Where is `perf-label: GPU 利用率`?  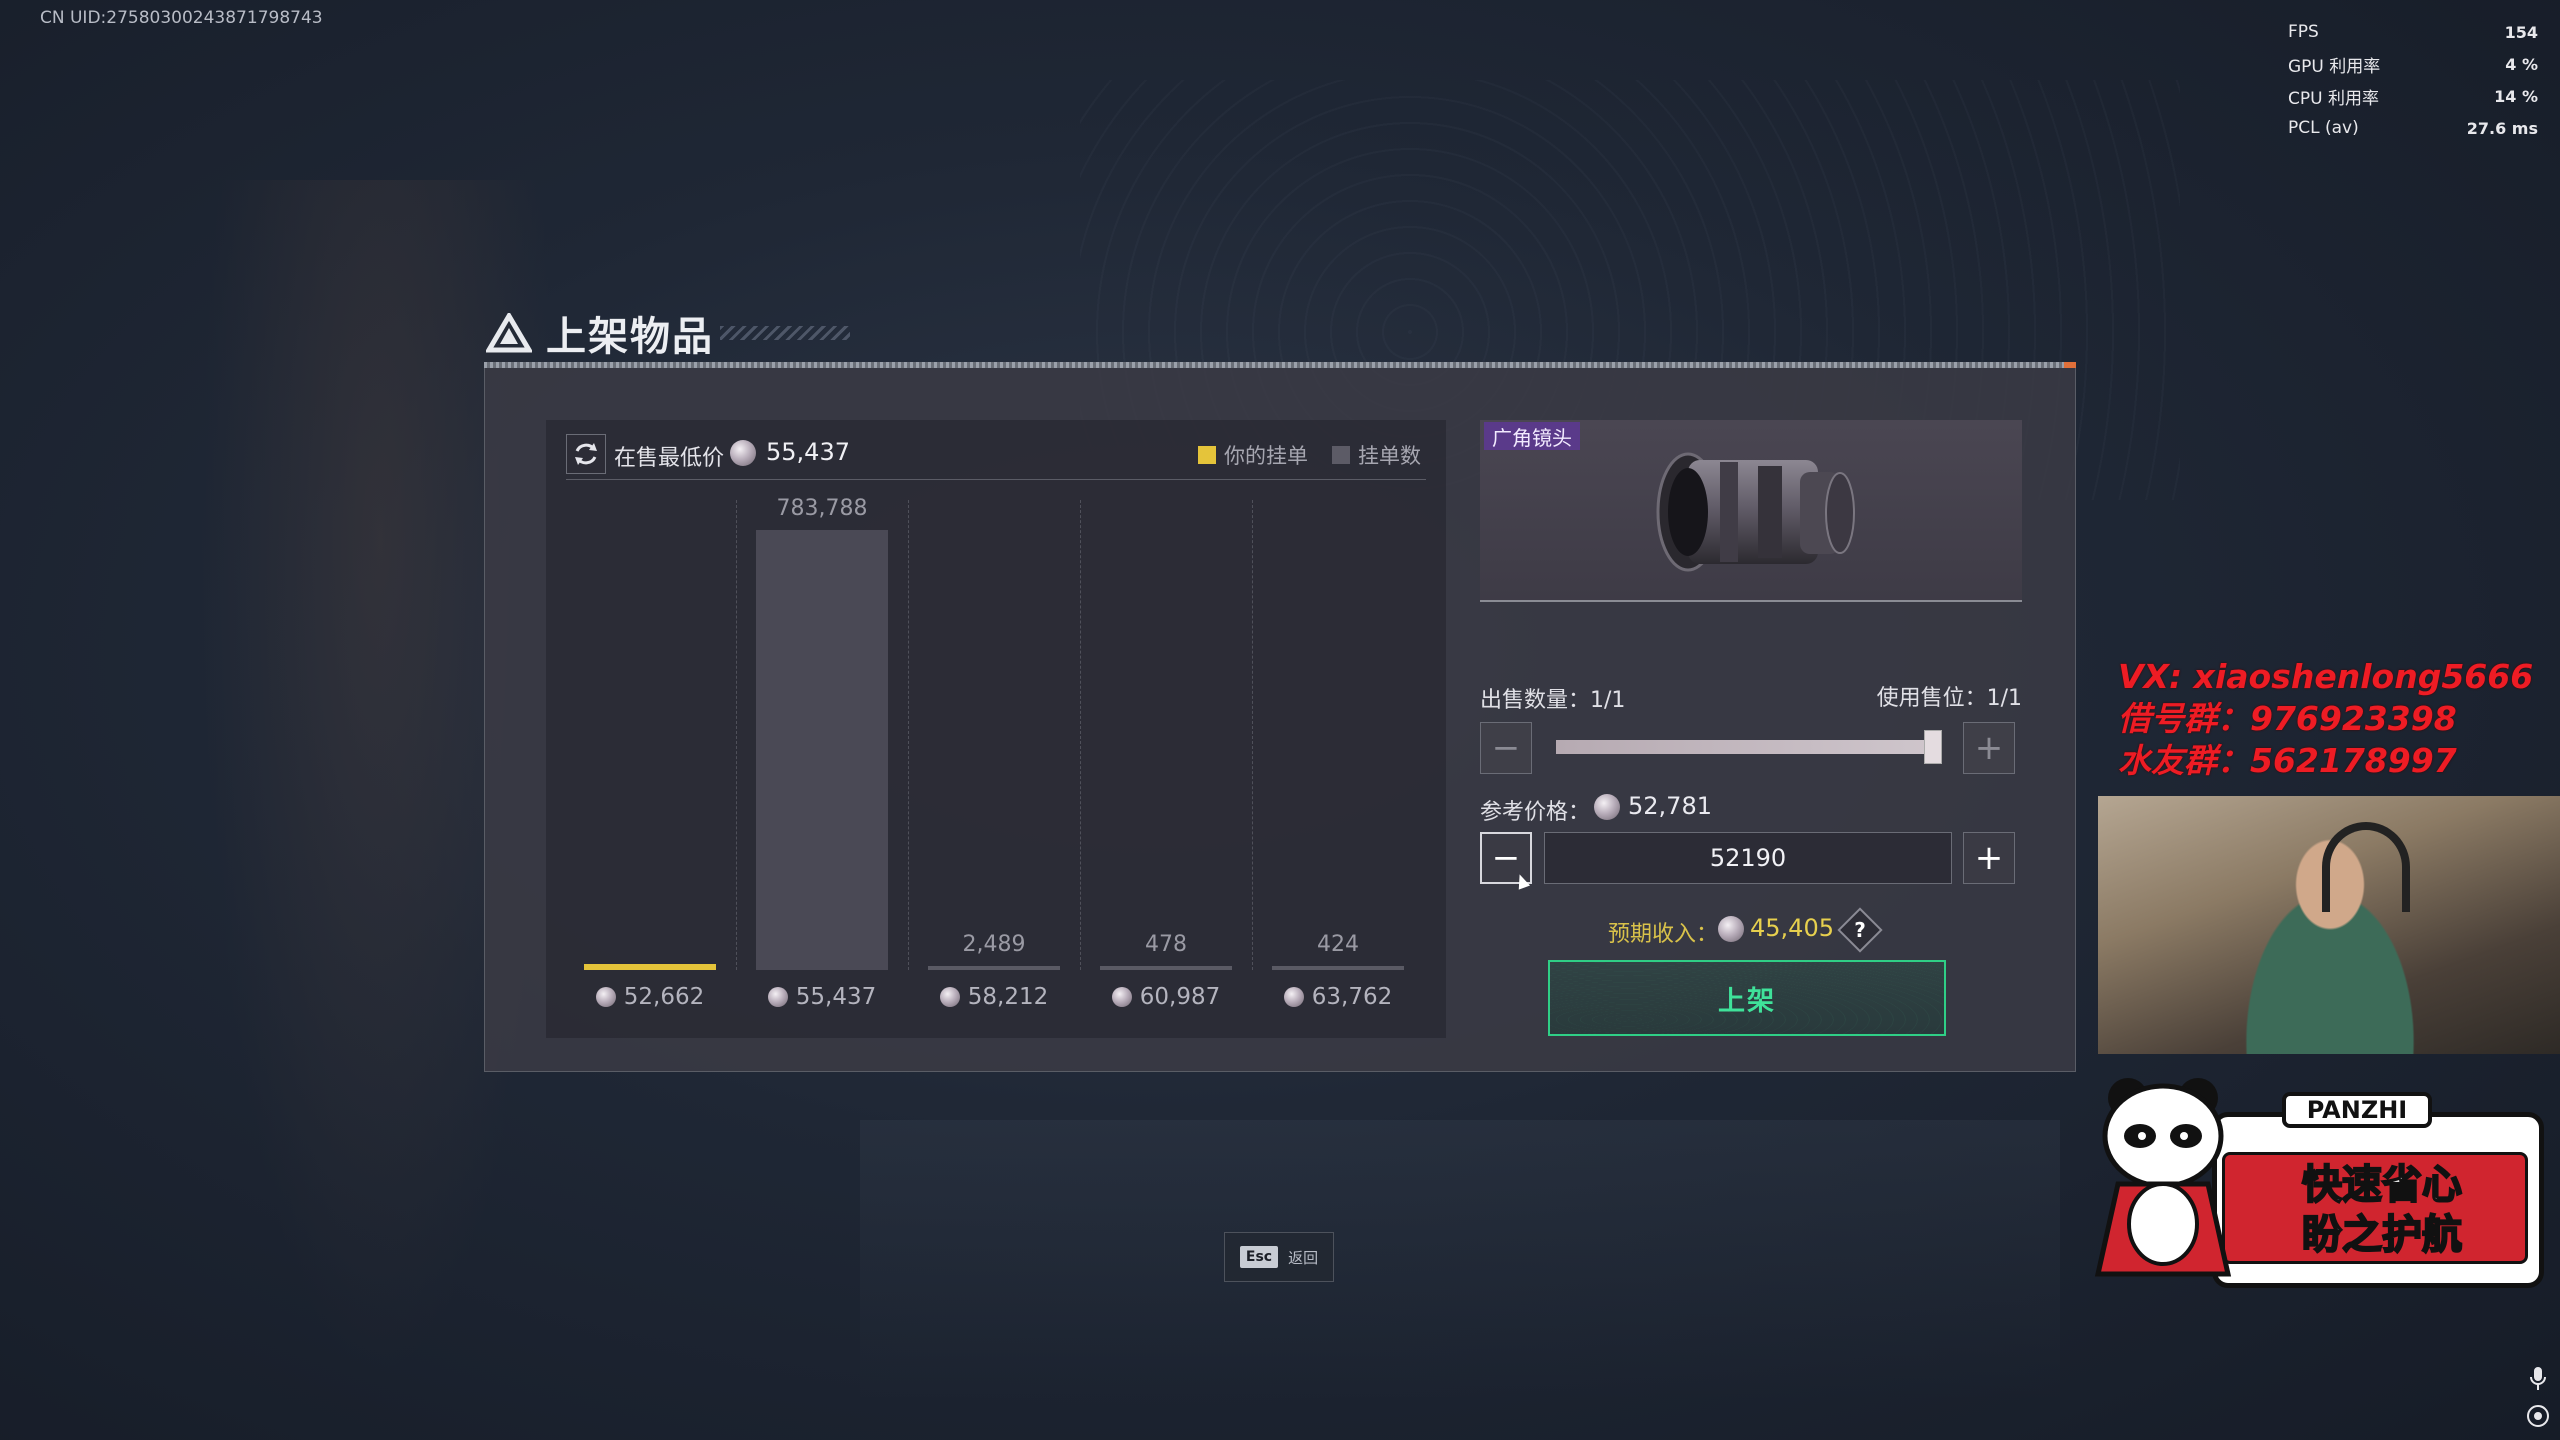 perf-label: GPU 利用率 is located at coordinates (2334, 66).